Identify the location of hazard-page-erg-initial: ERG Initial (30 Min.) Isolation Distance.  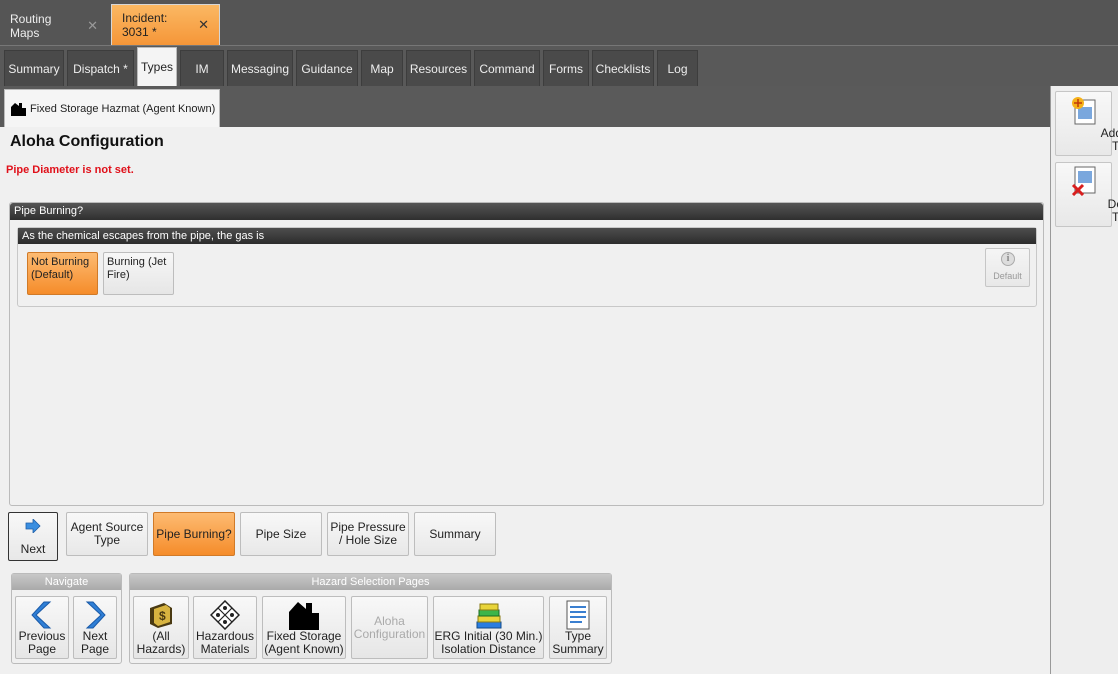
(488, 627).